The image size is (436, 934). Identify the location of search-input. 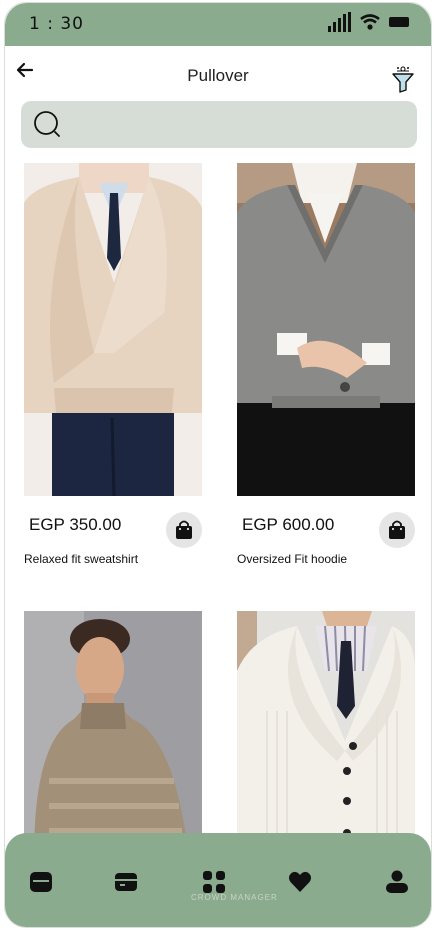
(219, 124).